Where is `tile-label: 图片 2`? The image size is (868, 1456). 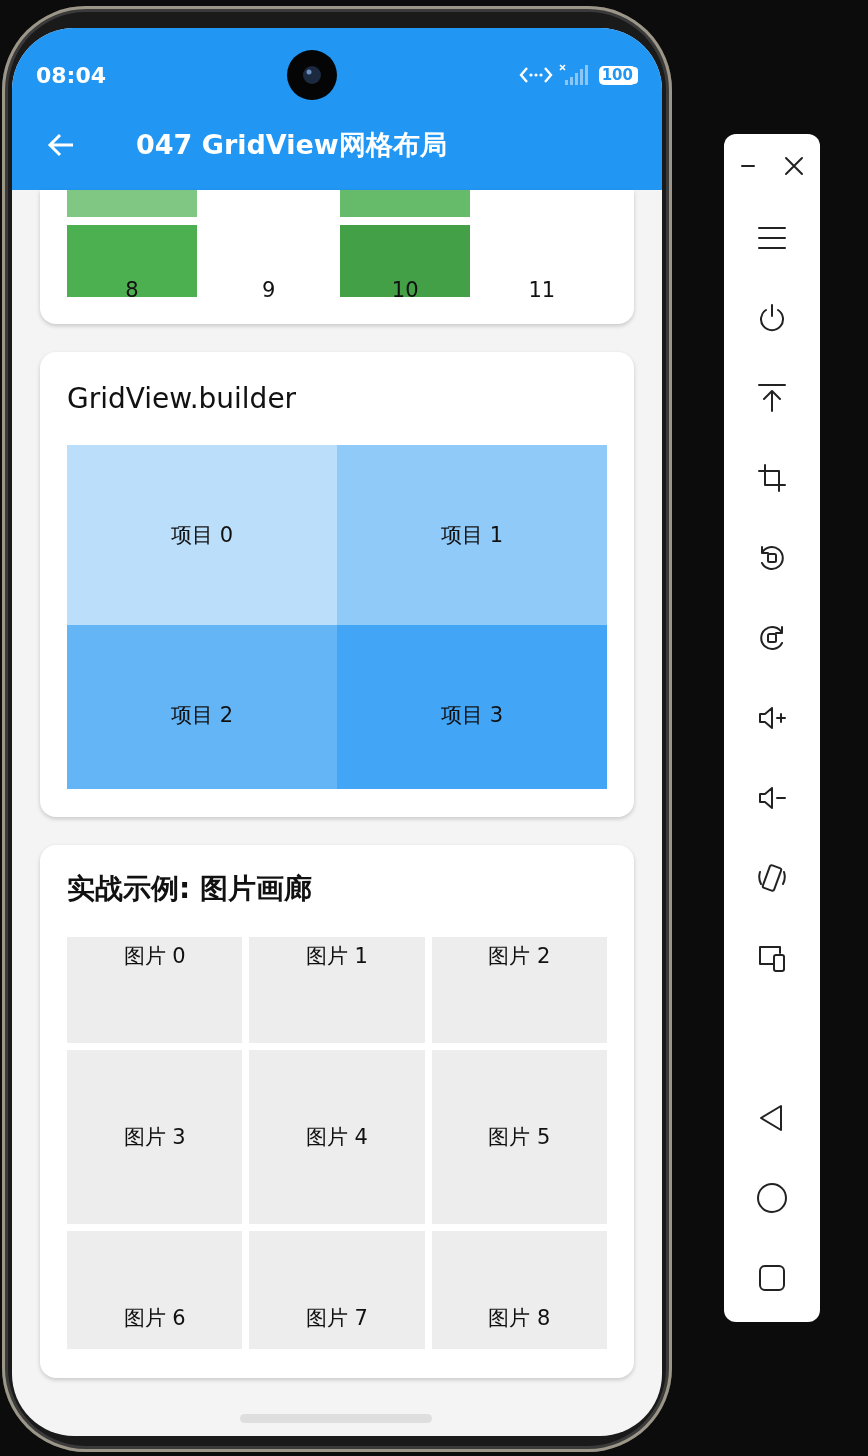
tile-label: 图片 2 is located at coordinates (519, 956).